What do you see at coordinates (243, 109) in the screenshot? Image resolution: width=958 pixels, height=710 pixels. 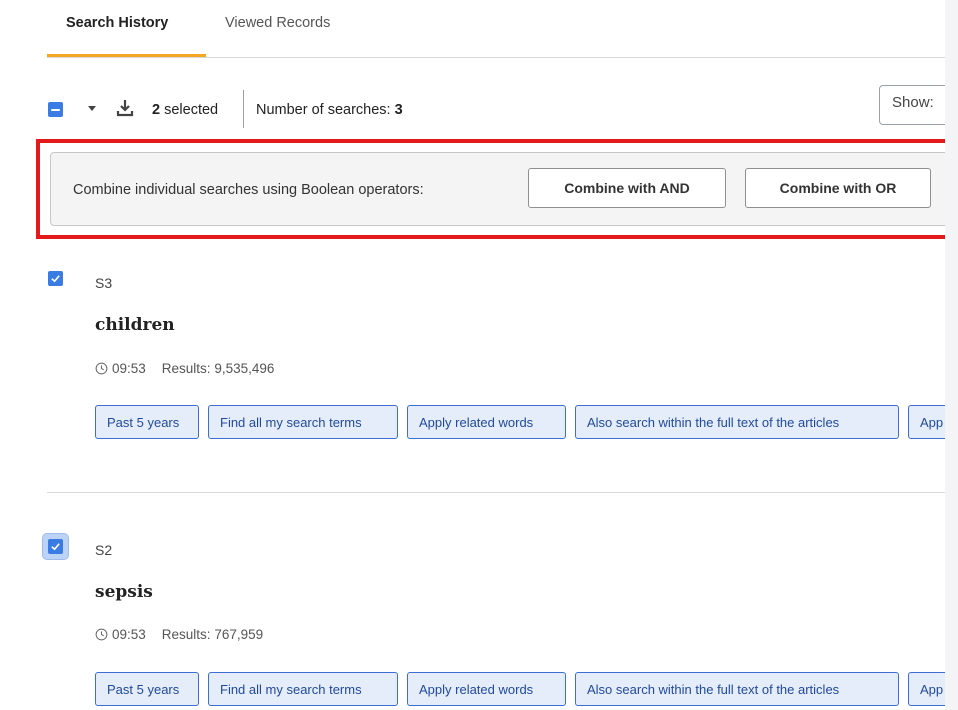 I see `toolbar-divider` at bounding box center [243, 109].